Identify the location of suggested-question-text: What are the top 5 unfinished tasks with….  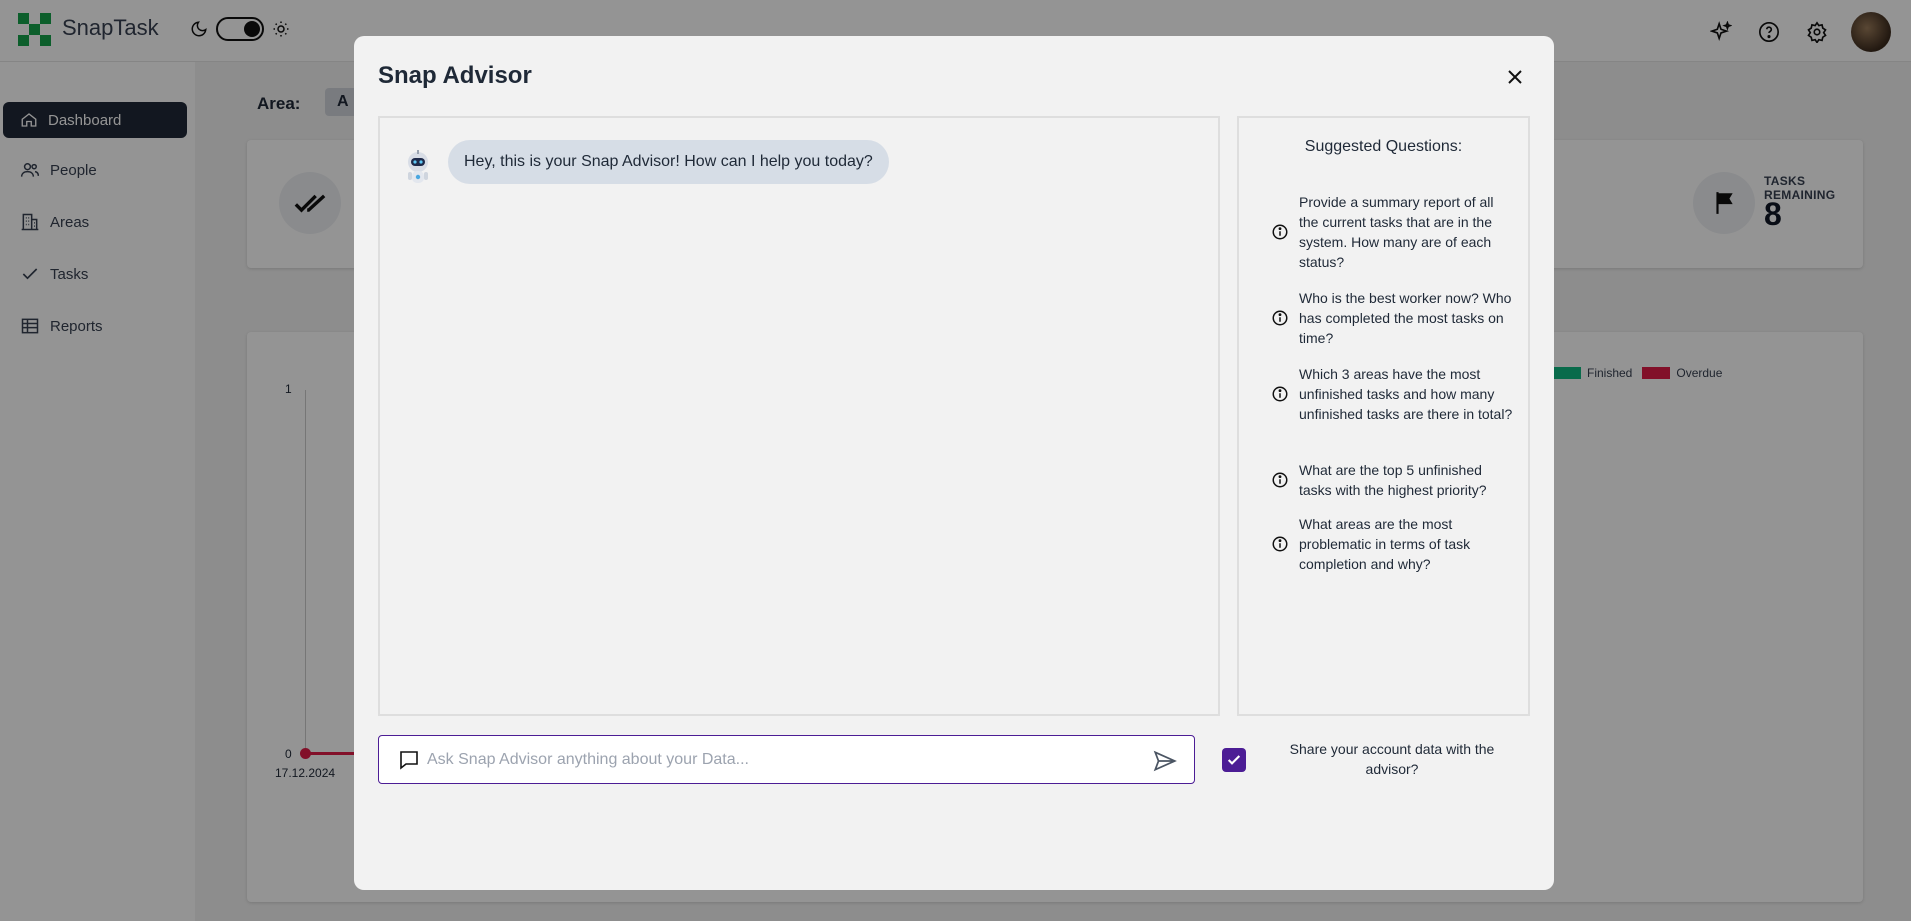
(1393, 480).